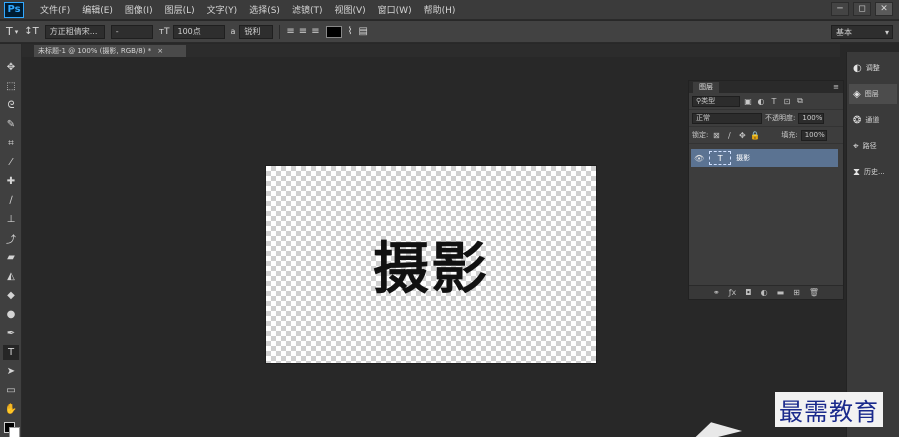  I want to click on document-tab-label: 未标题-1 @ 100% (摄影, RGB/8) *, so click(95, 51).